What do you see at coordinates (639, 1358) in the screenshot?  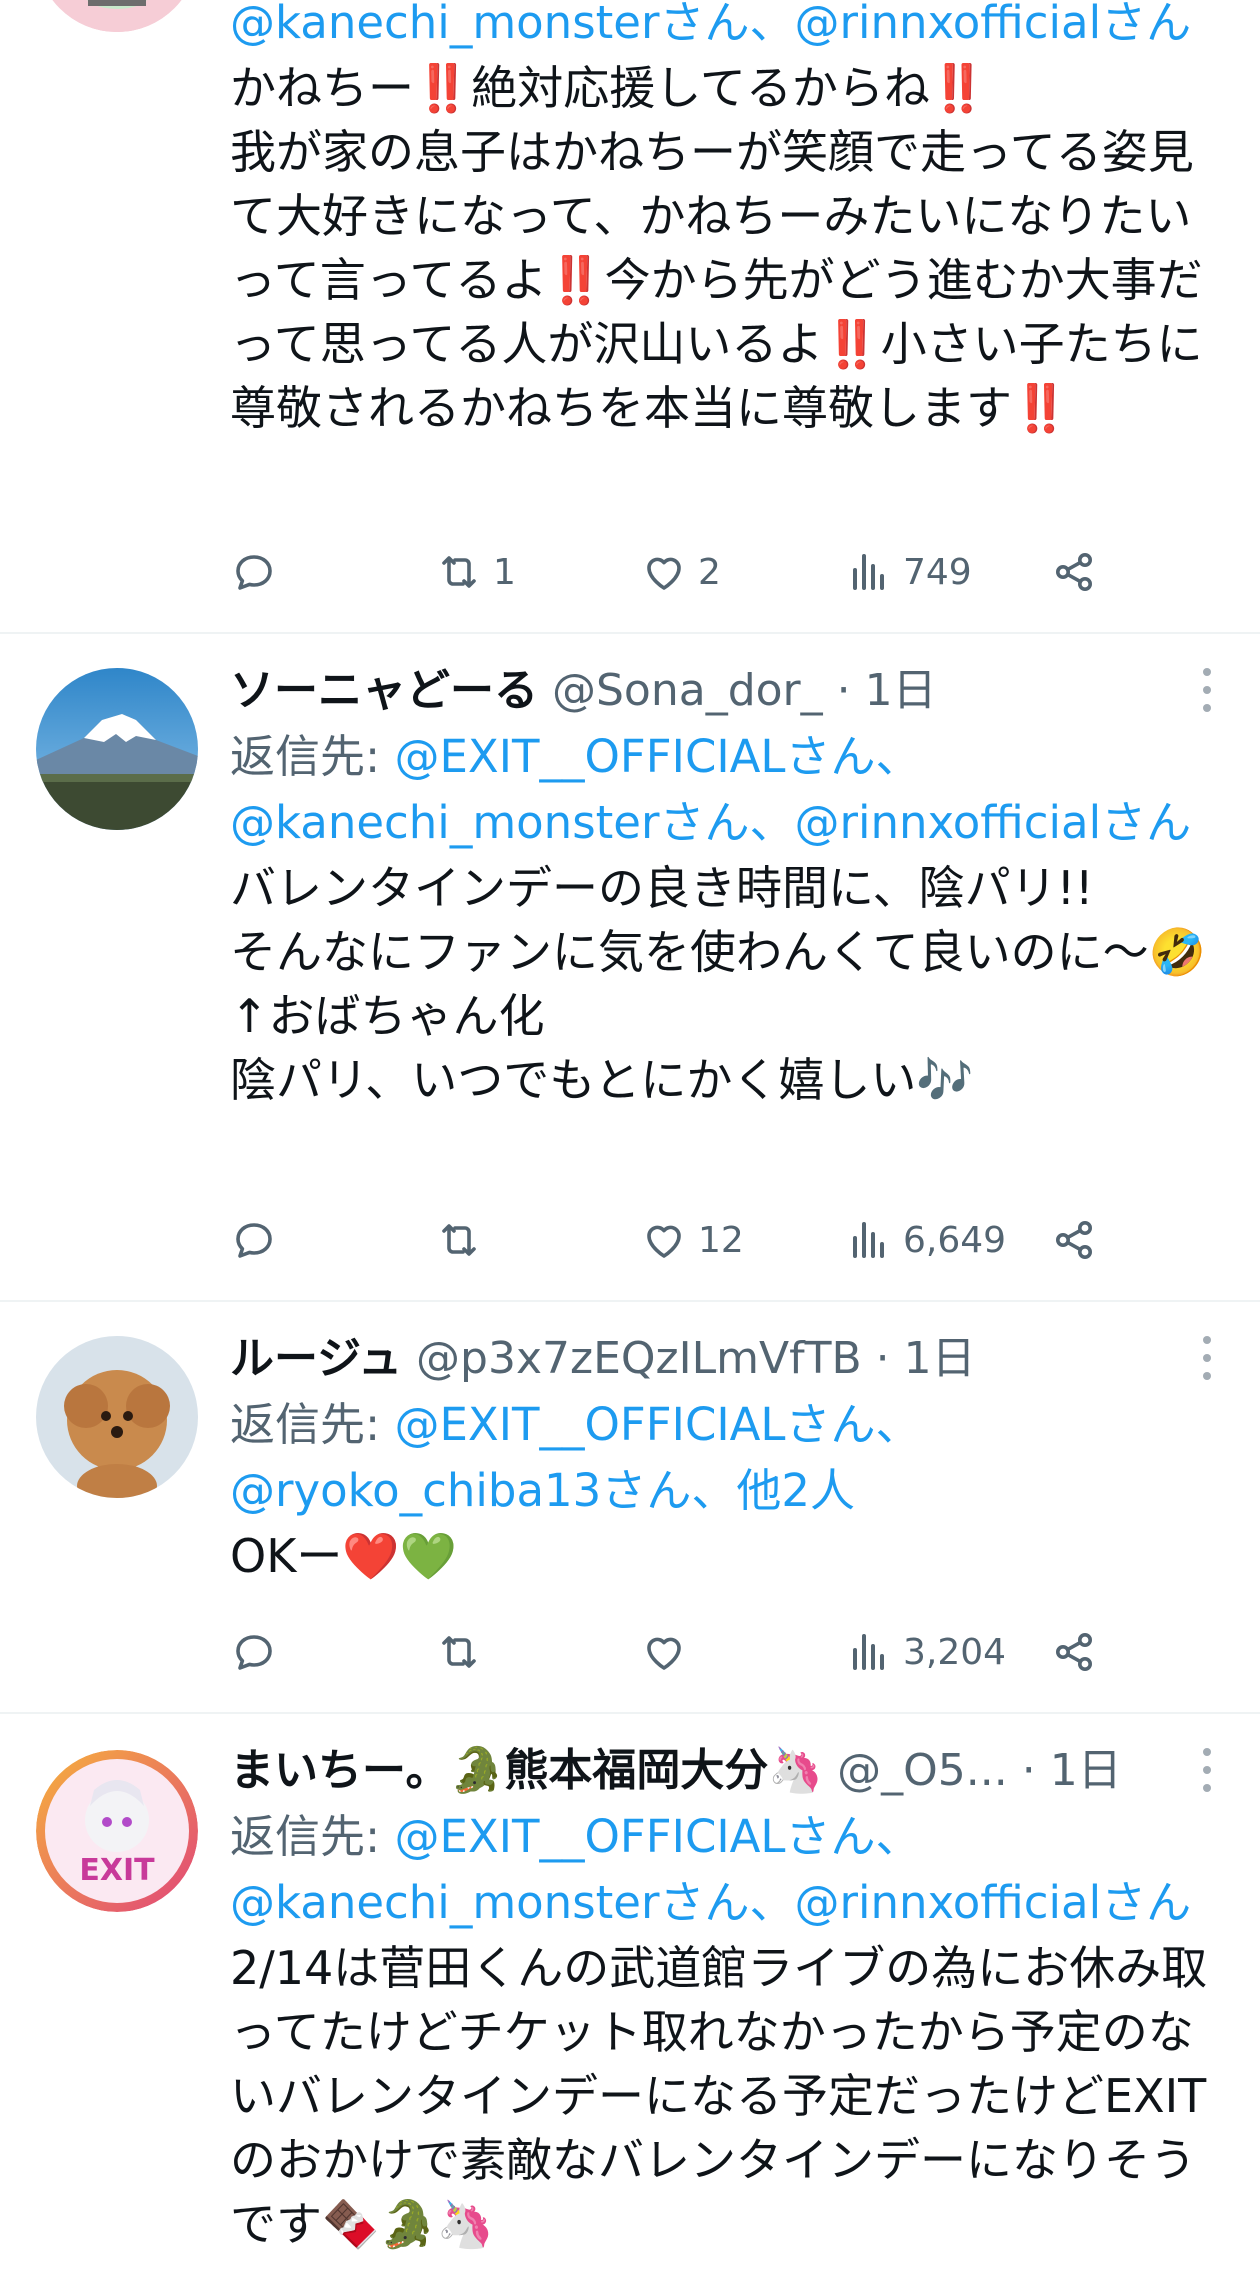 I see `user-handle: @p3x7zEQzILmVfTB` at bounding box center [639, 1358].